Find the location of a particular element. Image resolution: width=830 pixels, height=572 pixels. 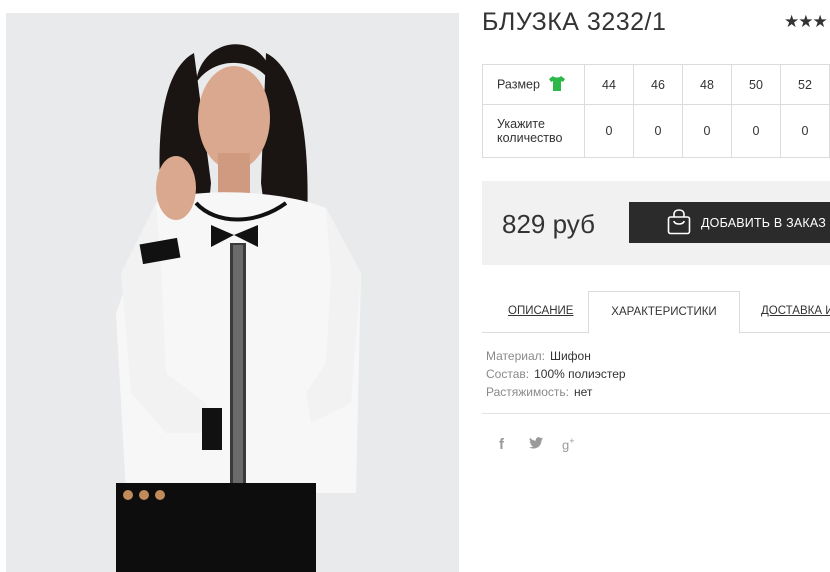

rating-stars: ★★★ is located at coordinates (806, 22).